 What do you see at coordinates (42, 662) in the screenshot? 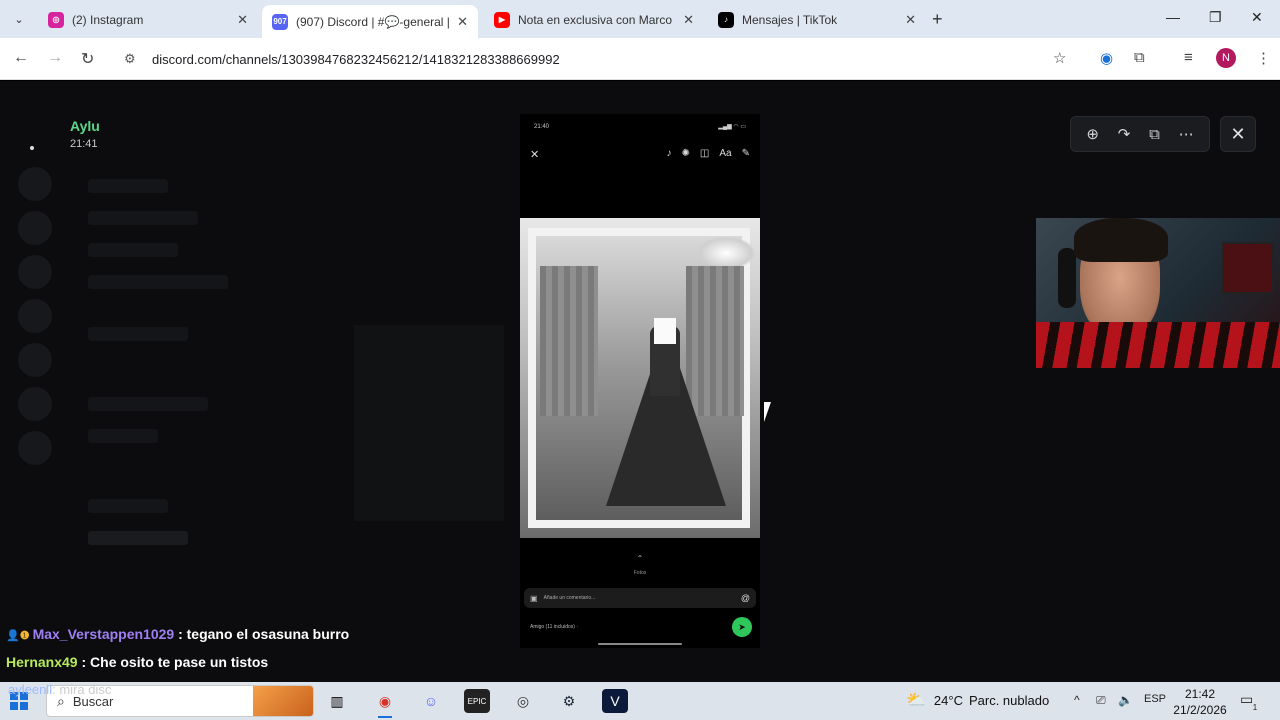
I see `chat-username: Hernanx49` at bounding box center [42, 662].